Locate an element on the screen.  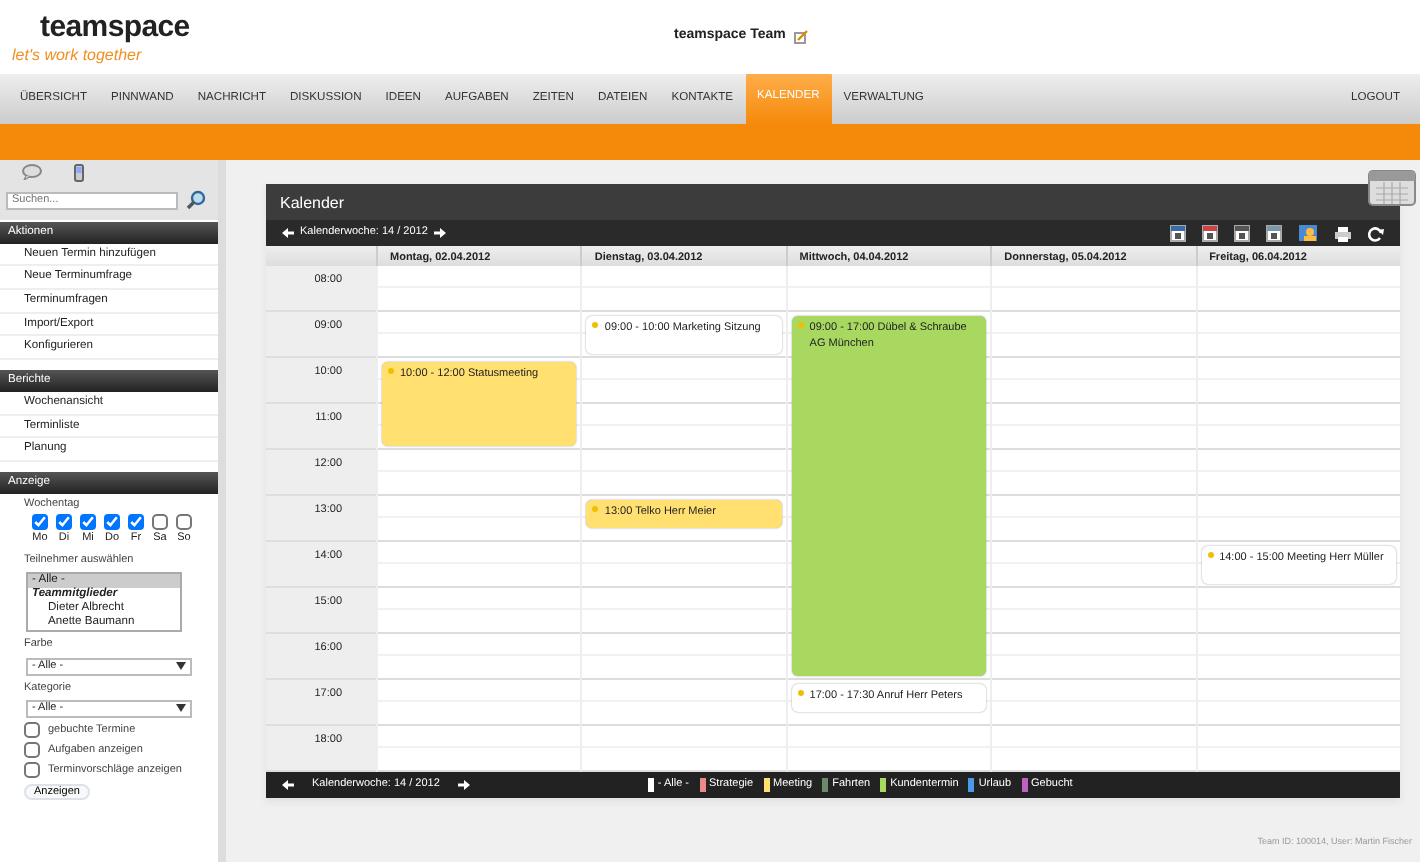
week-view-icon is located at coordinates (1210, 233).